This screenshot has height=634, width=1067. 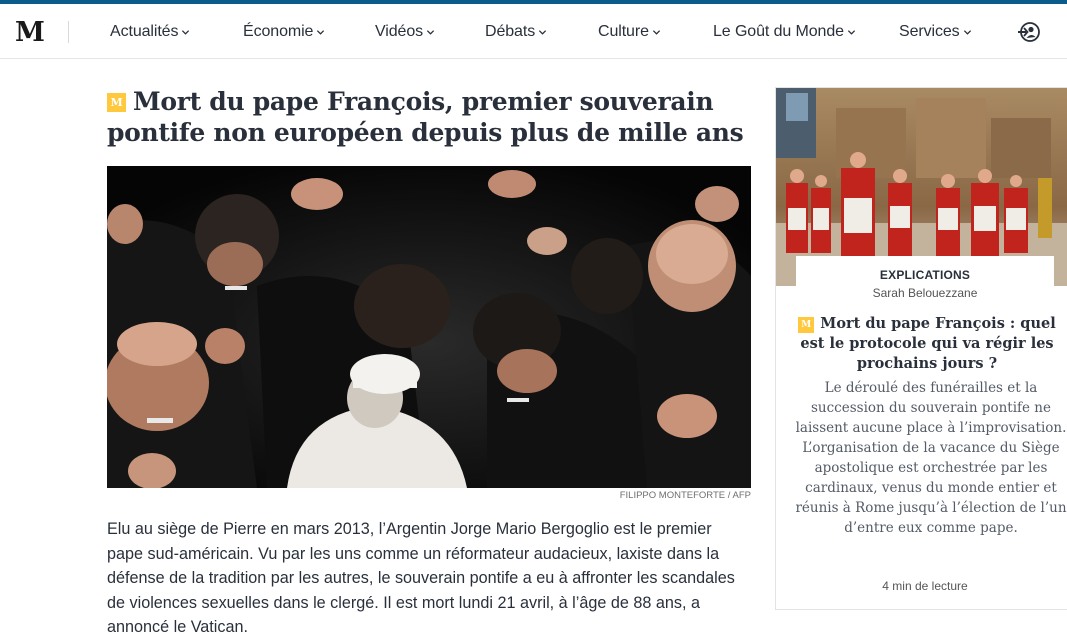 I want to click on nav-item-debats: Débats, so click(x=516, y=32).